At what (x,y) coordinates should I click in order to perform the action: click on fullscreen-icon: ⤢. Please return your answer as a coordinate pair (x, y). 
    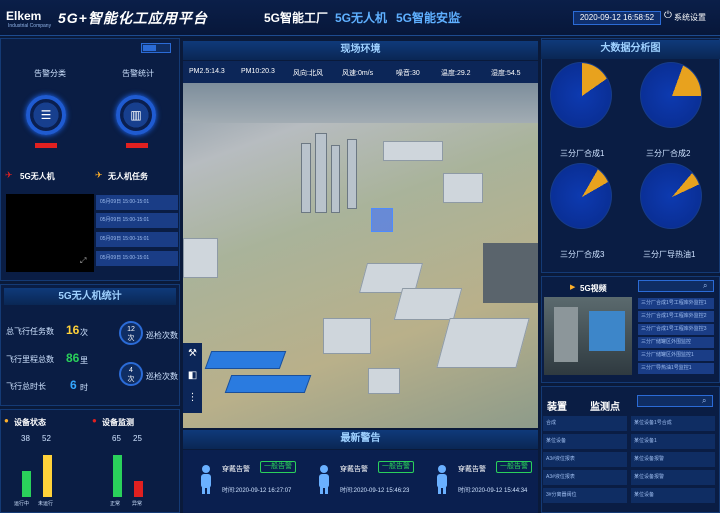
    Looking at the image, I should click on (83, 261).